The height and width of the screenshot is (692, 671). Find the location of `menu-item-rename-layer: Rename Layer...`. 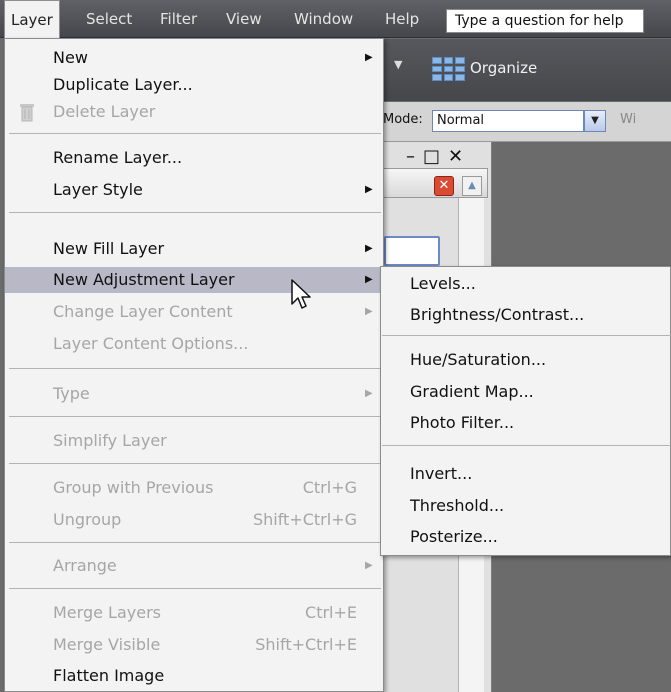

menu-item-rename-layer: Rename Layer... is located at coordinates (193, 158).